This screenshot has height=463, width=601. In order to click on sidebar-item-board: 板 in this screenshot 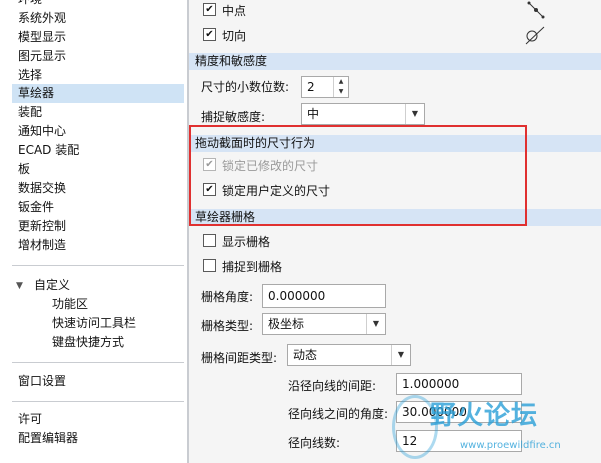, I will do `click(24, 169)`.